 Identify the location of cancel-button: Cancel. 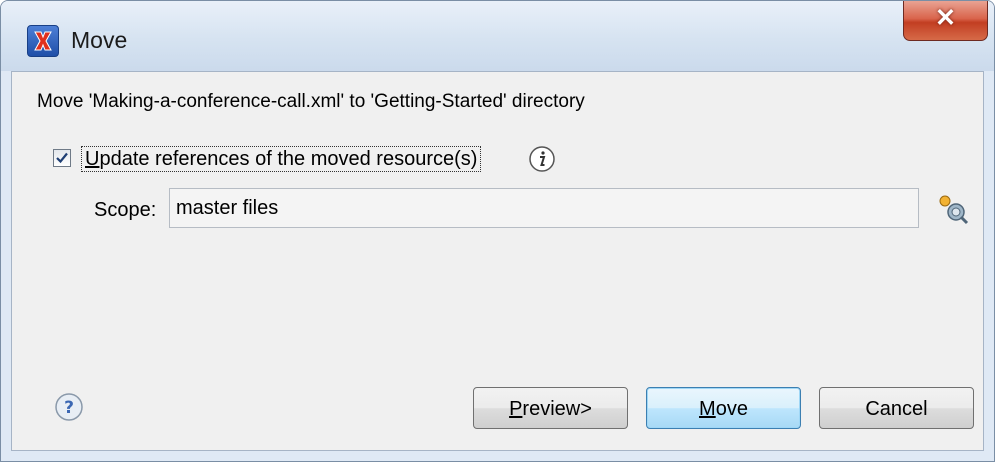
(896, 408).